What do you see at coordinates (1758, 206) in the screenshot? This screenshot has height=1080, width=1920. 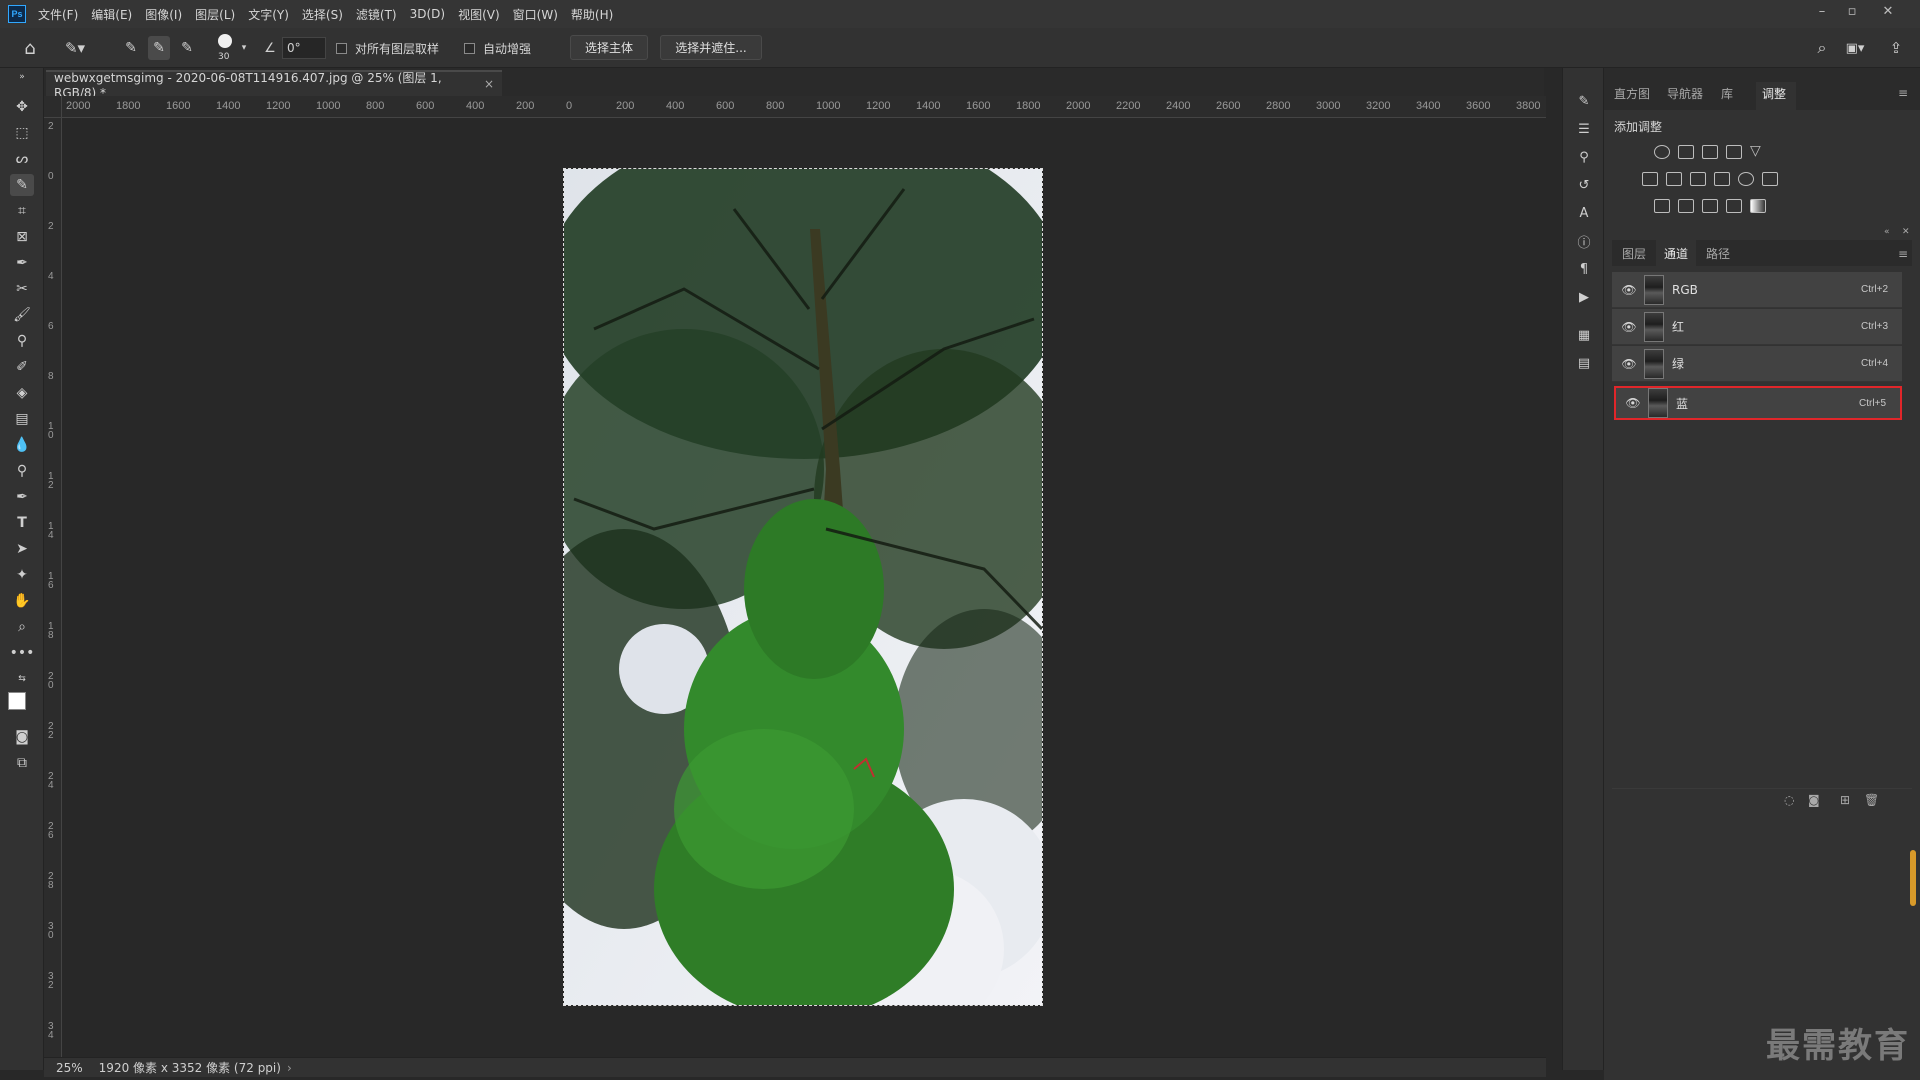 I see `gradient-map-icon` at bounding box center [1758, 206].